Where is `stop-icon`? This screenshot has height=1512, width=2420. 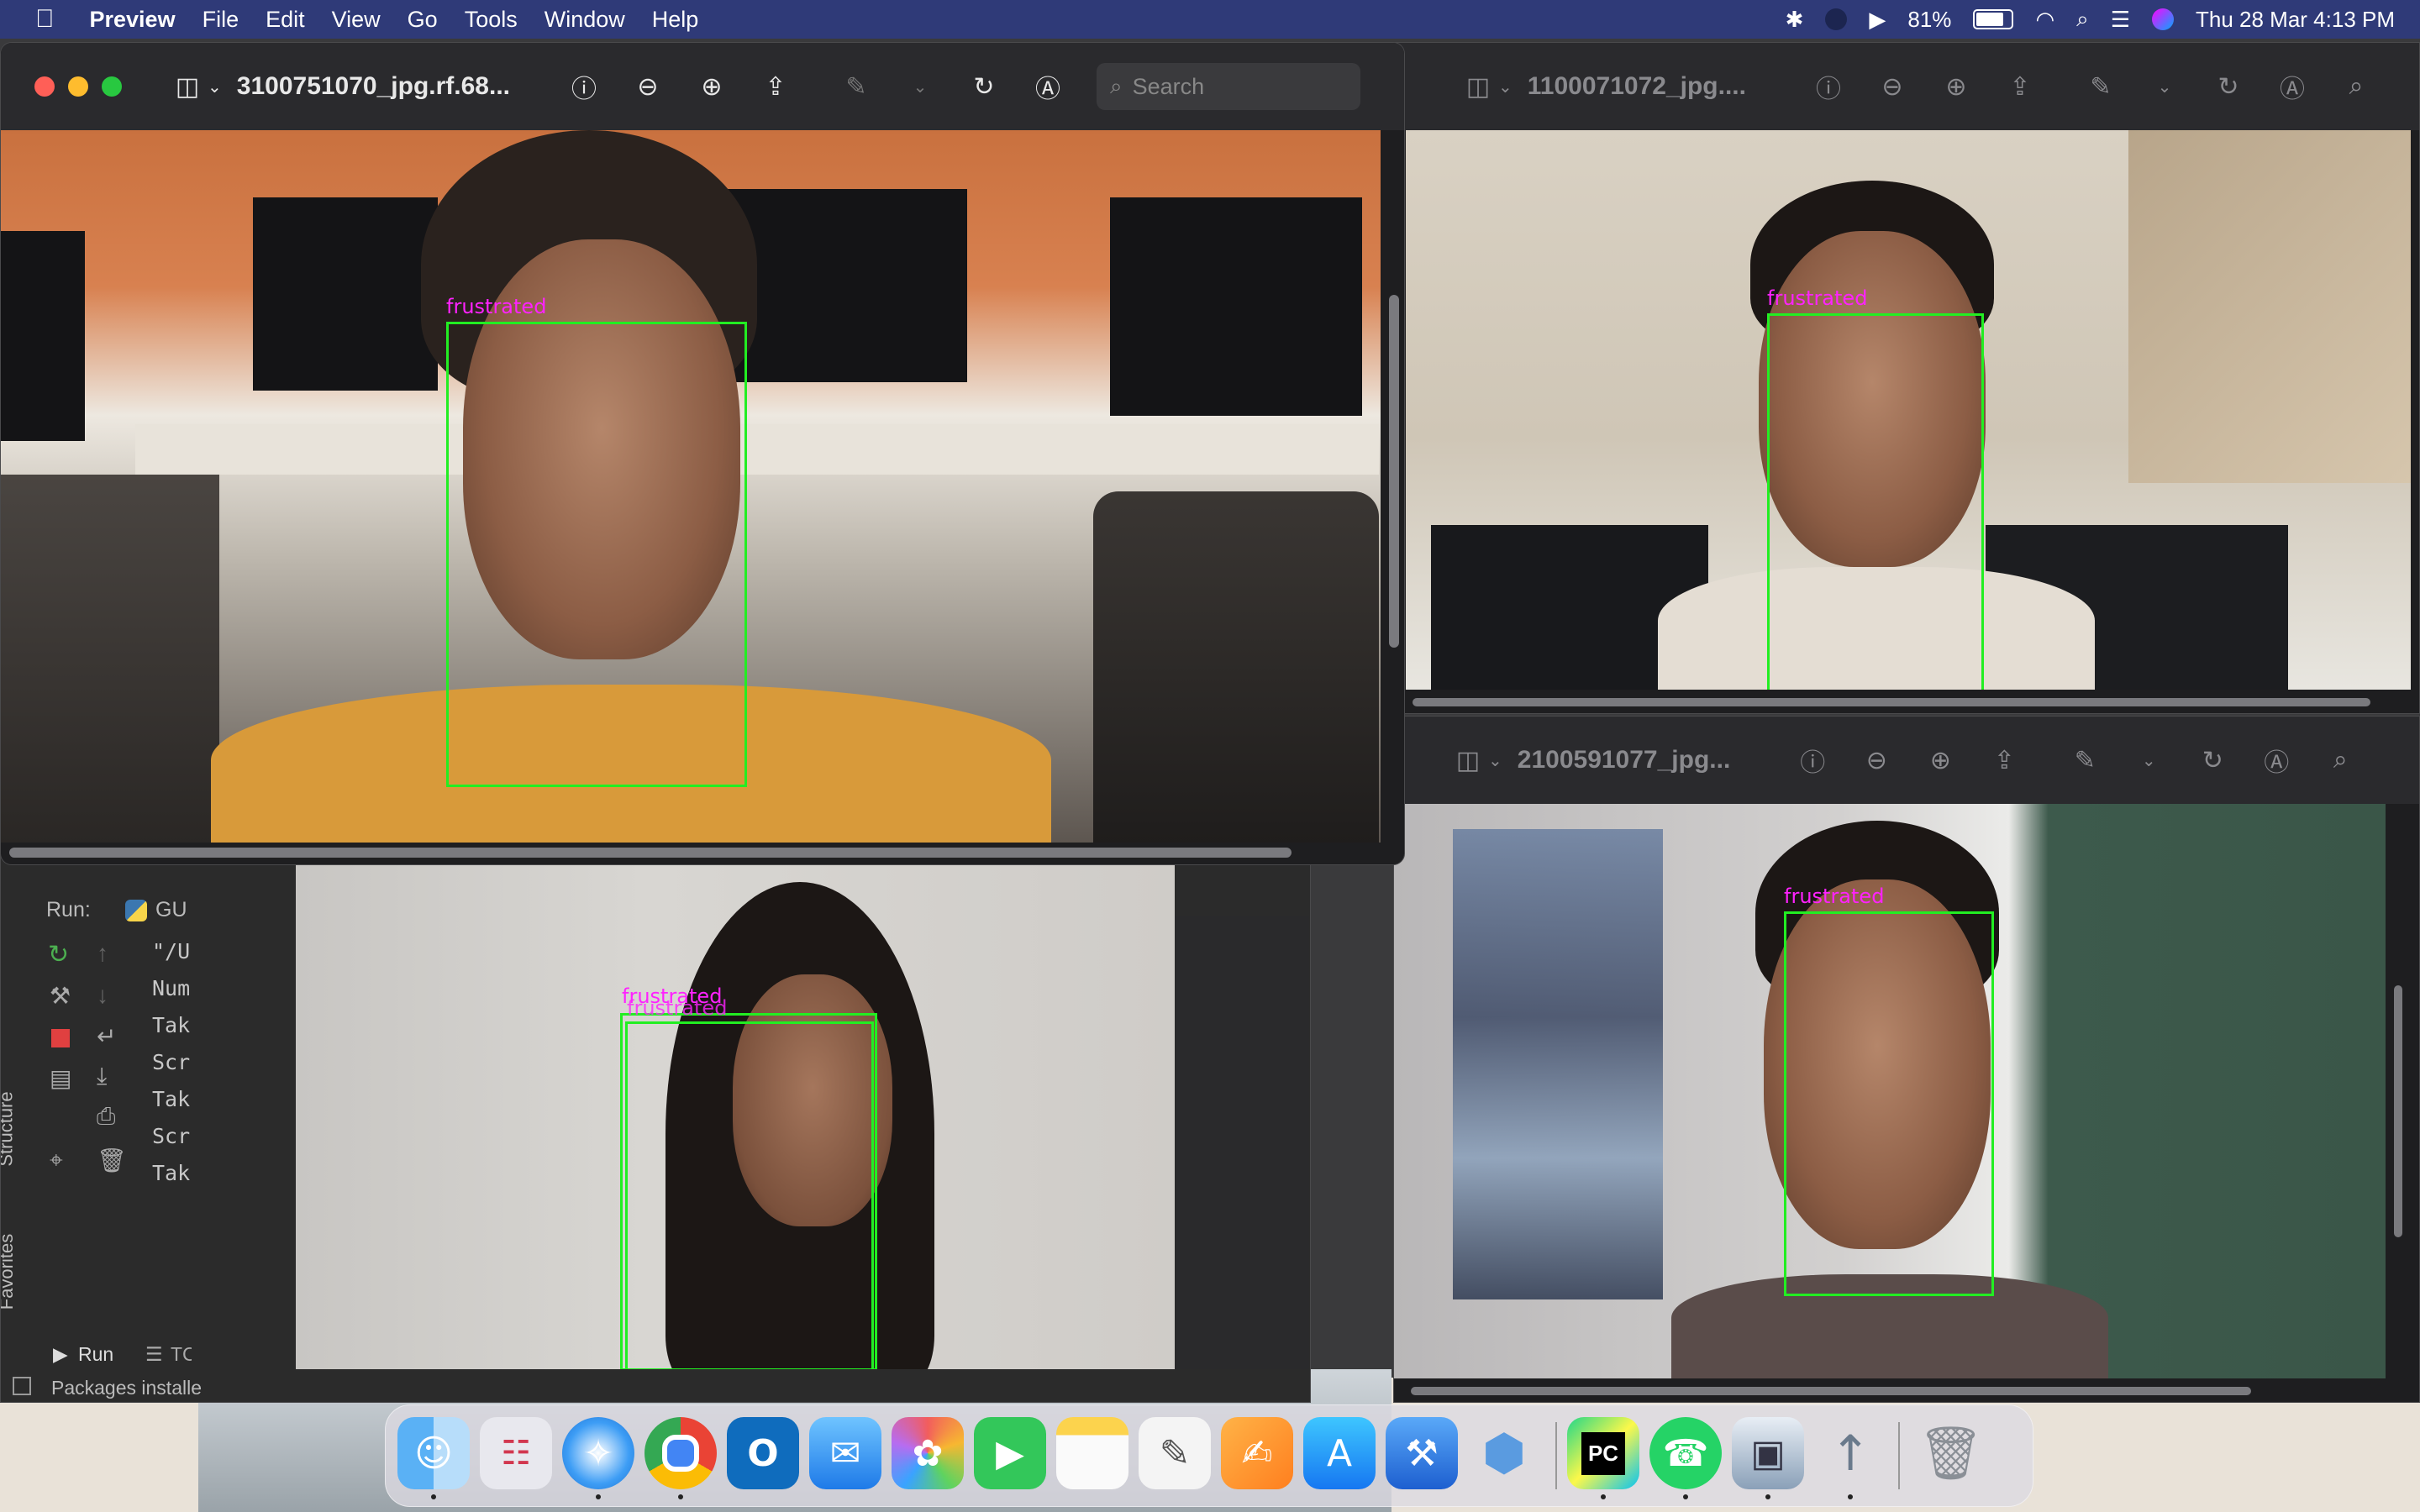
stop-icon is located at coordinates (60, 1038).